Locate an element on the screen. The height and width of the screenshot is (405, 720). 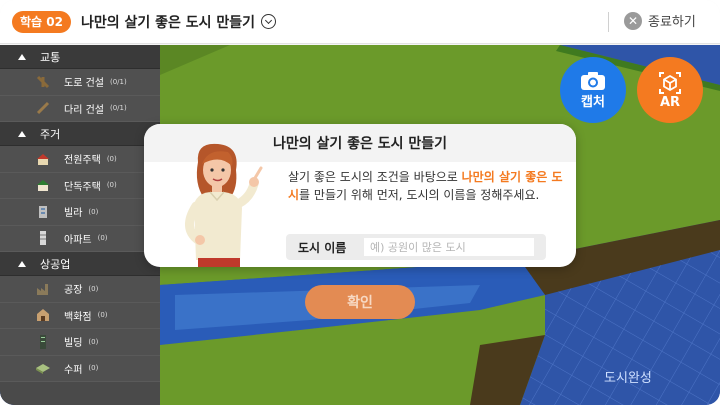
category-label: 상공업 is located at coordinates (55, 264).